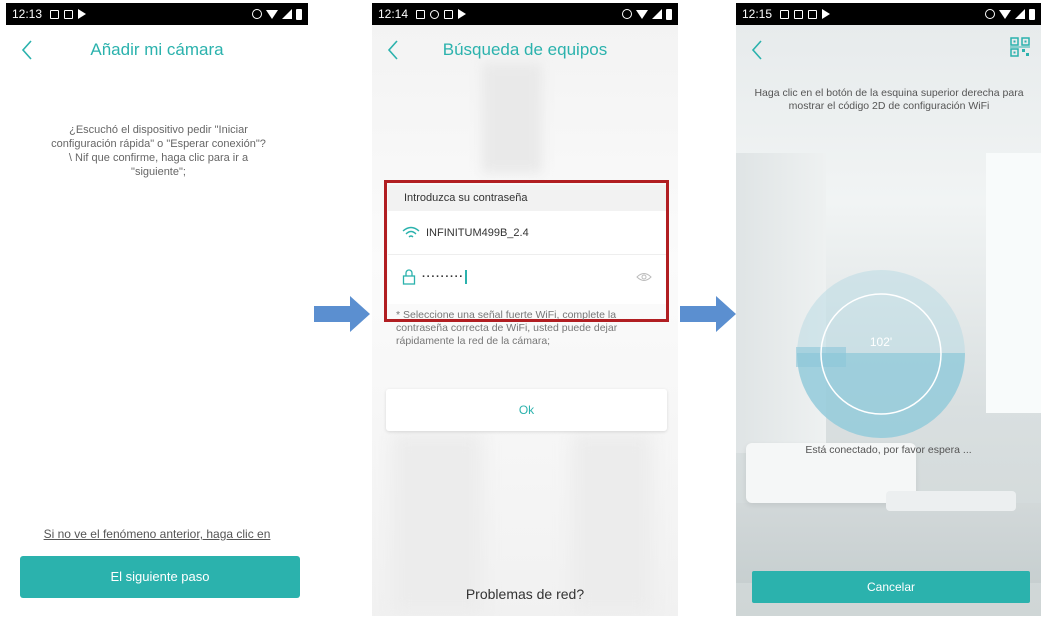 The width and height of the screenshot is (1044, 619). I want to click on cast-icon, so click(813, 14).